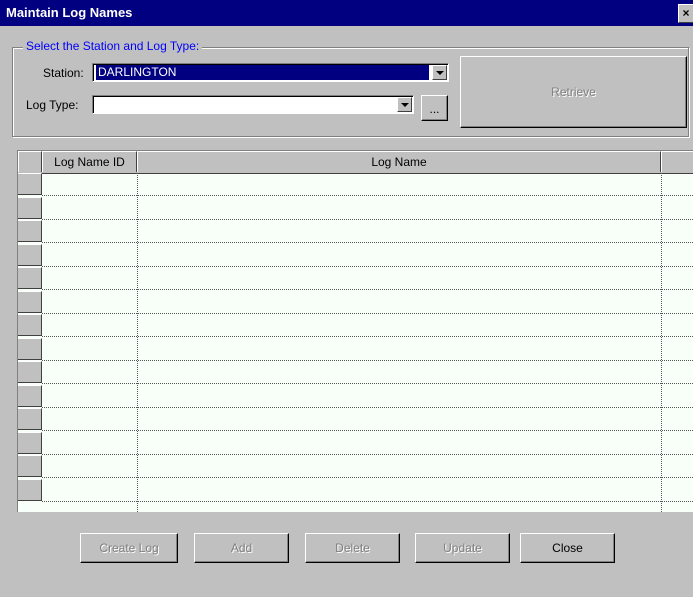 The image size is (693, 597). I want to click on grid-header: Log Name ID Log Name, so click(355, 162).